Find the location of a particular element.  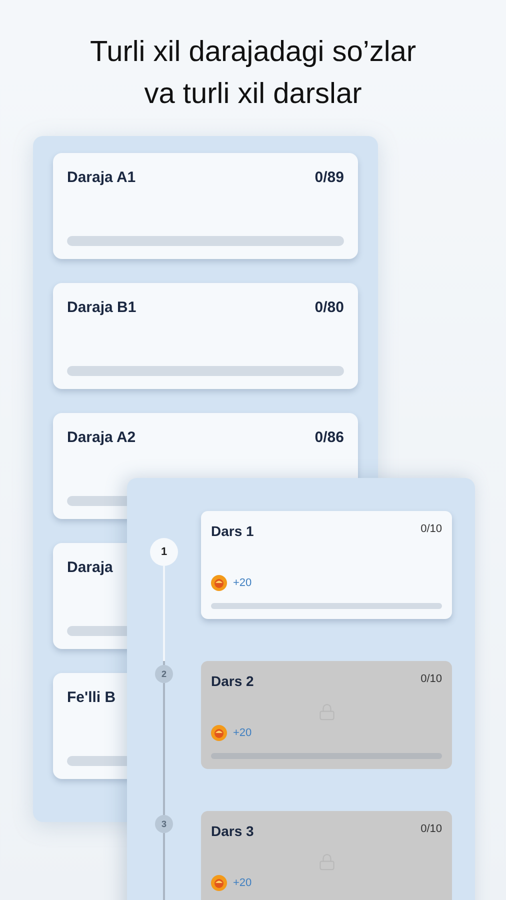

lesson-card: Dars 2 0/10 +20 is located at coordinates (326, 715).